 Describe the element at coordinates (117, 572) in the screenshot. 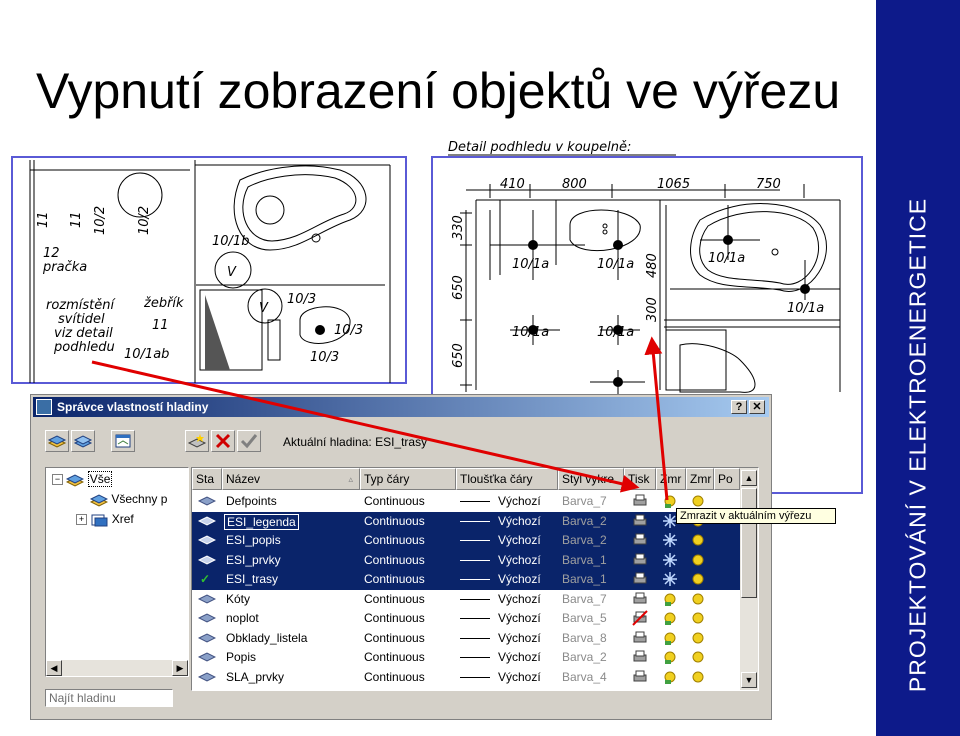

I see `filter-tree: − Vše Všechny p + Xref ◀ ▶` at that location.